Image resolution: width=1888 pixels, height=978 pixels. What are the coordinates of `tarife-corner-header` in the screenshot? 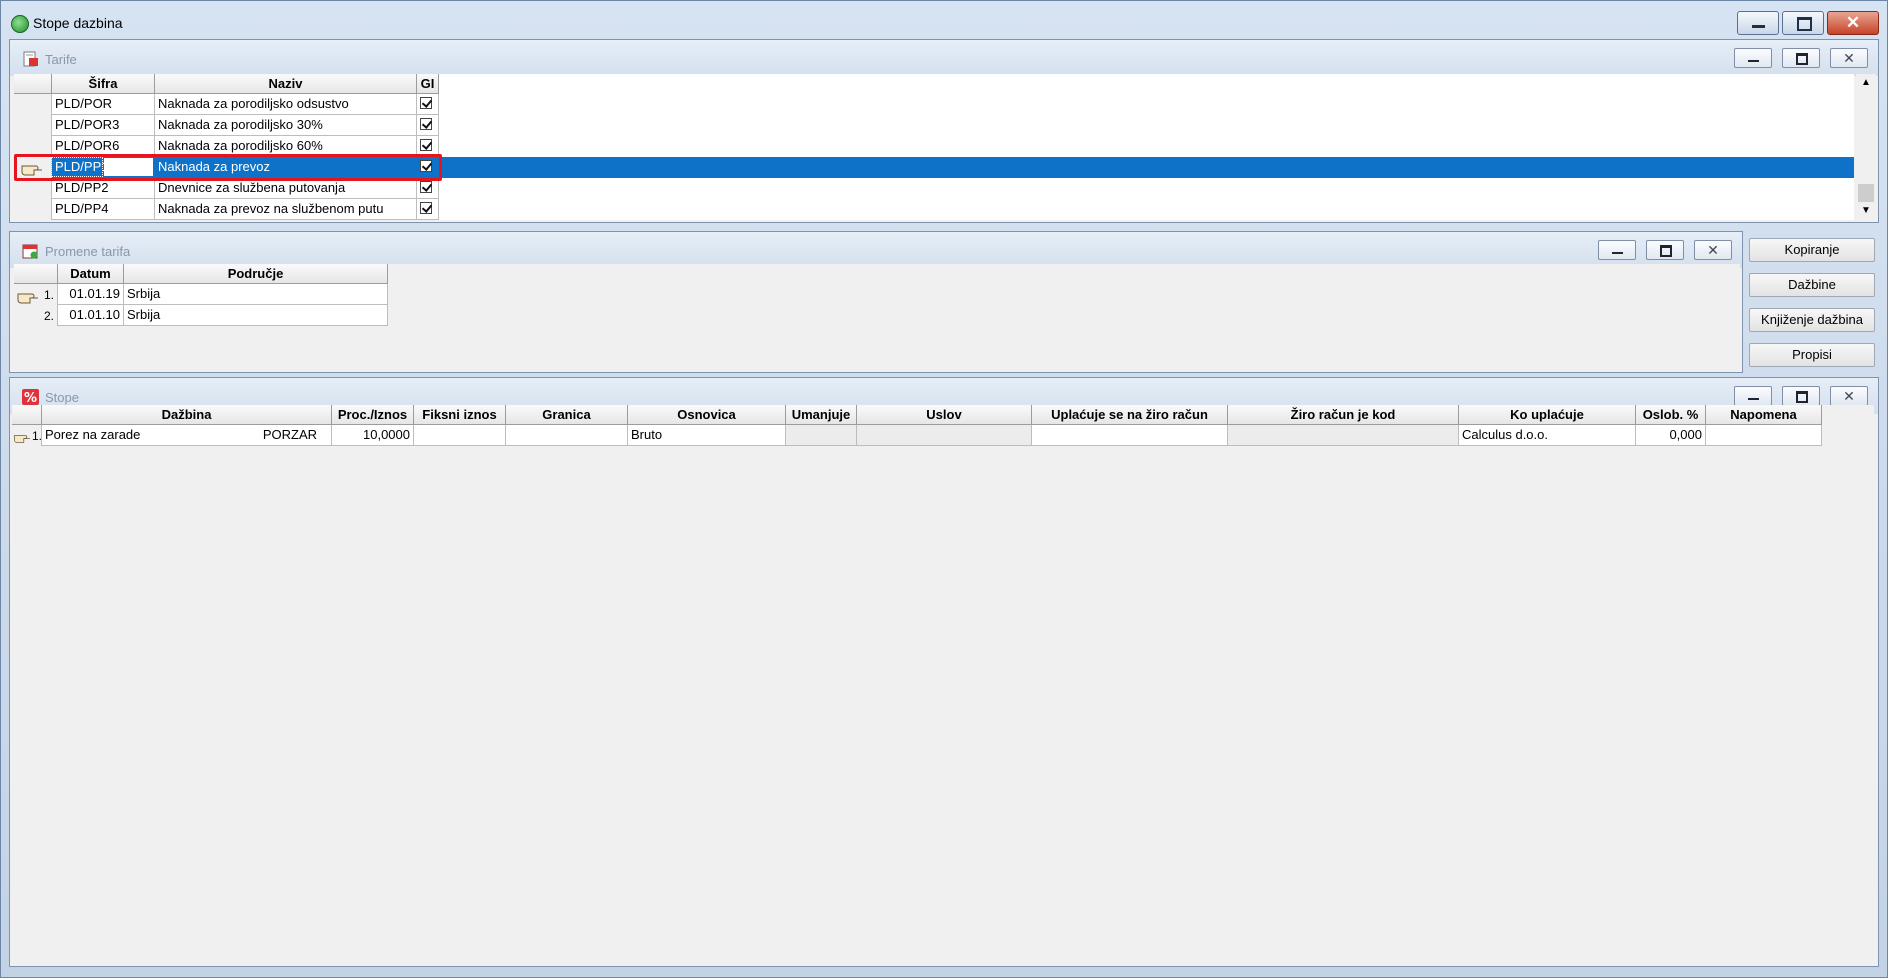 It's located at (33, 84).